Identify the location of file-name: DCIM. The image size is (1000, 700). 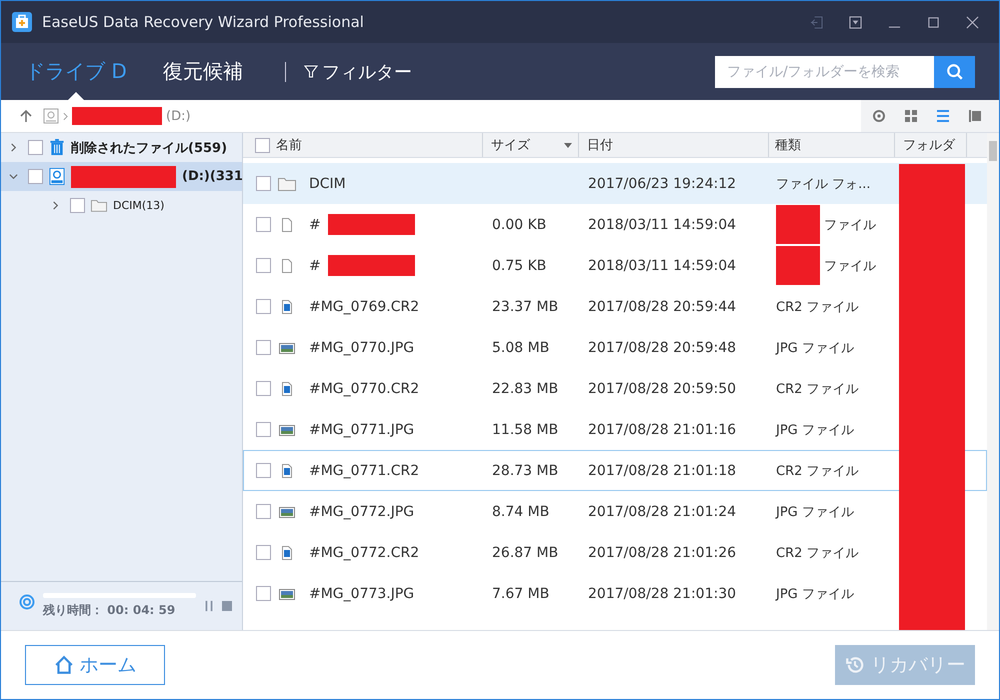
(327, 184).